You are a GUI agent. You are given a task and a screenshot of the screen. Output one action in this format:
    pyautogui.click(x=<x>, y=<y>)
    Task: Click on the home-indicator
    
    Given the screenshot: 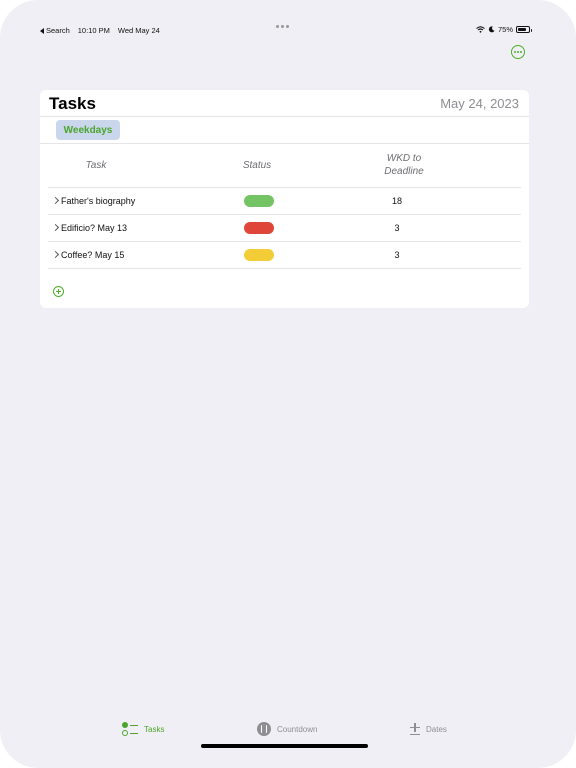 What is the action you would take?
    pyautogui.click(x=284, y=746)
    